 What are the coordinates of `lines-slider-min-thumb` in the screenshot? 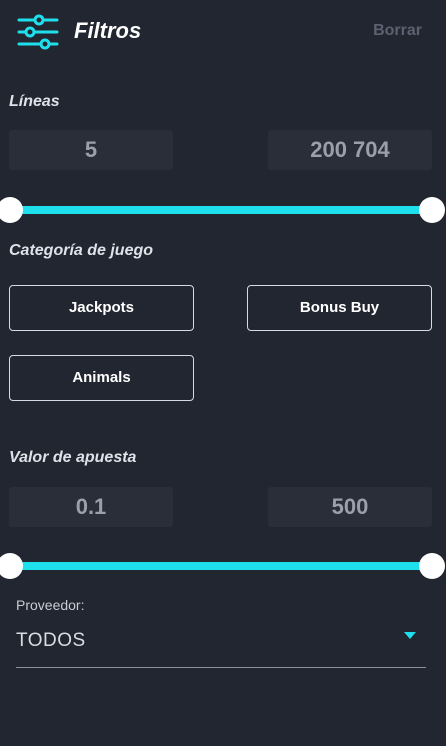 It's located at (11, 210).